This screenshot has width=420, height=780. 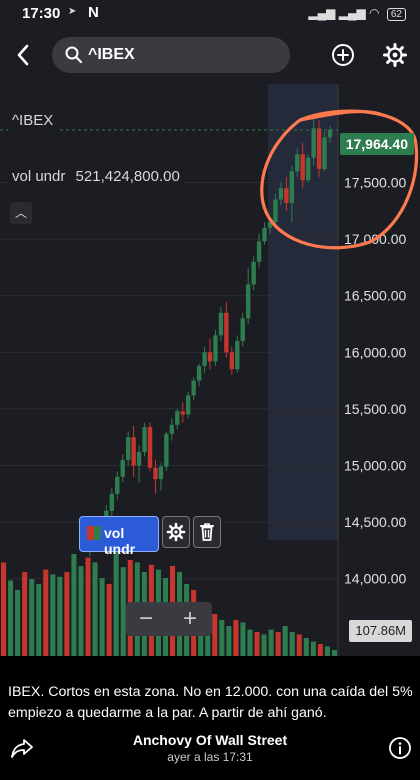 What do you see at coordinates (190, 619) in the screenshot?
I see `zoom-in-button: +` at bounding box center [190, 619].